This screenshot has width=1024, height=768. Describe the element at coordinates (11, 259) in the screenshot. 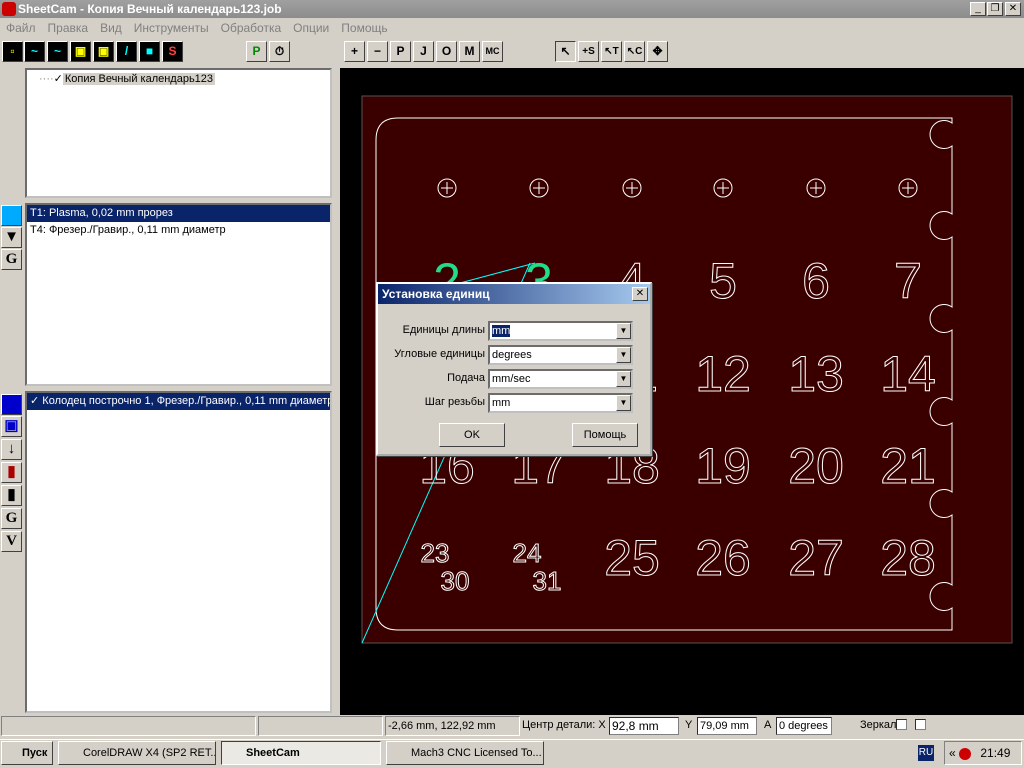

I see `g-code-tool-button: G` at that location.